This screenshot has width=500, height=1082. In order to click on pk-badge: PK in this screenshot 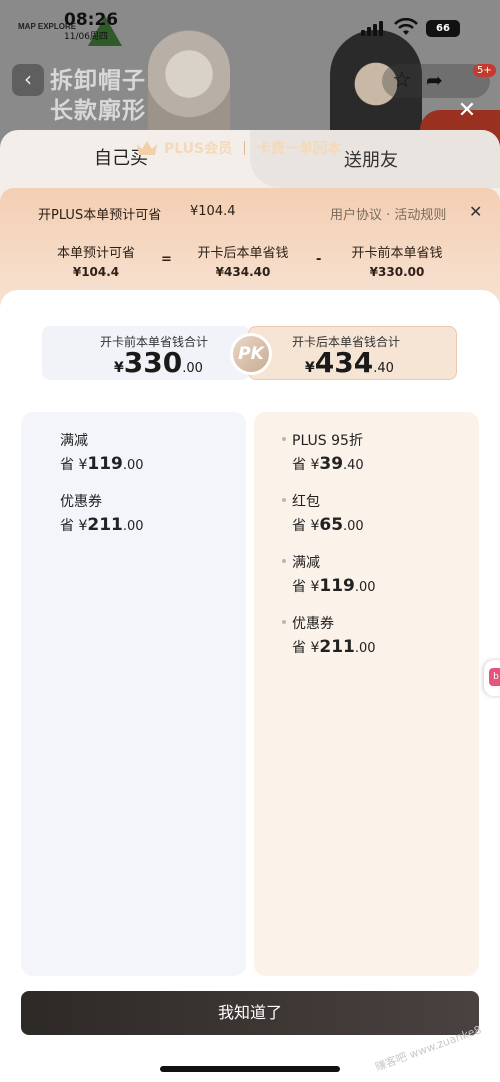, I will do `click(251, 354)`.